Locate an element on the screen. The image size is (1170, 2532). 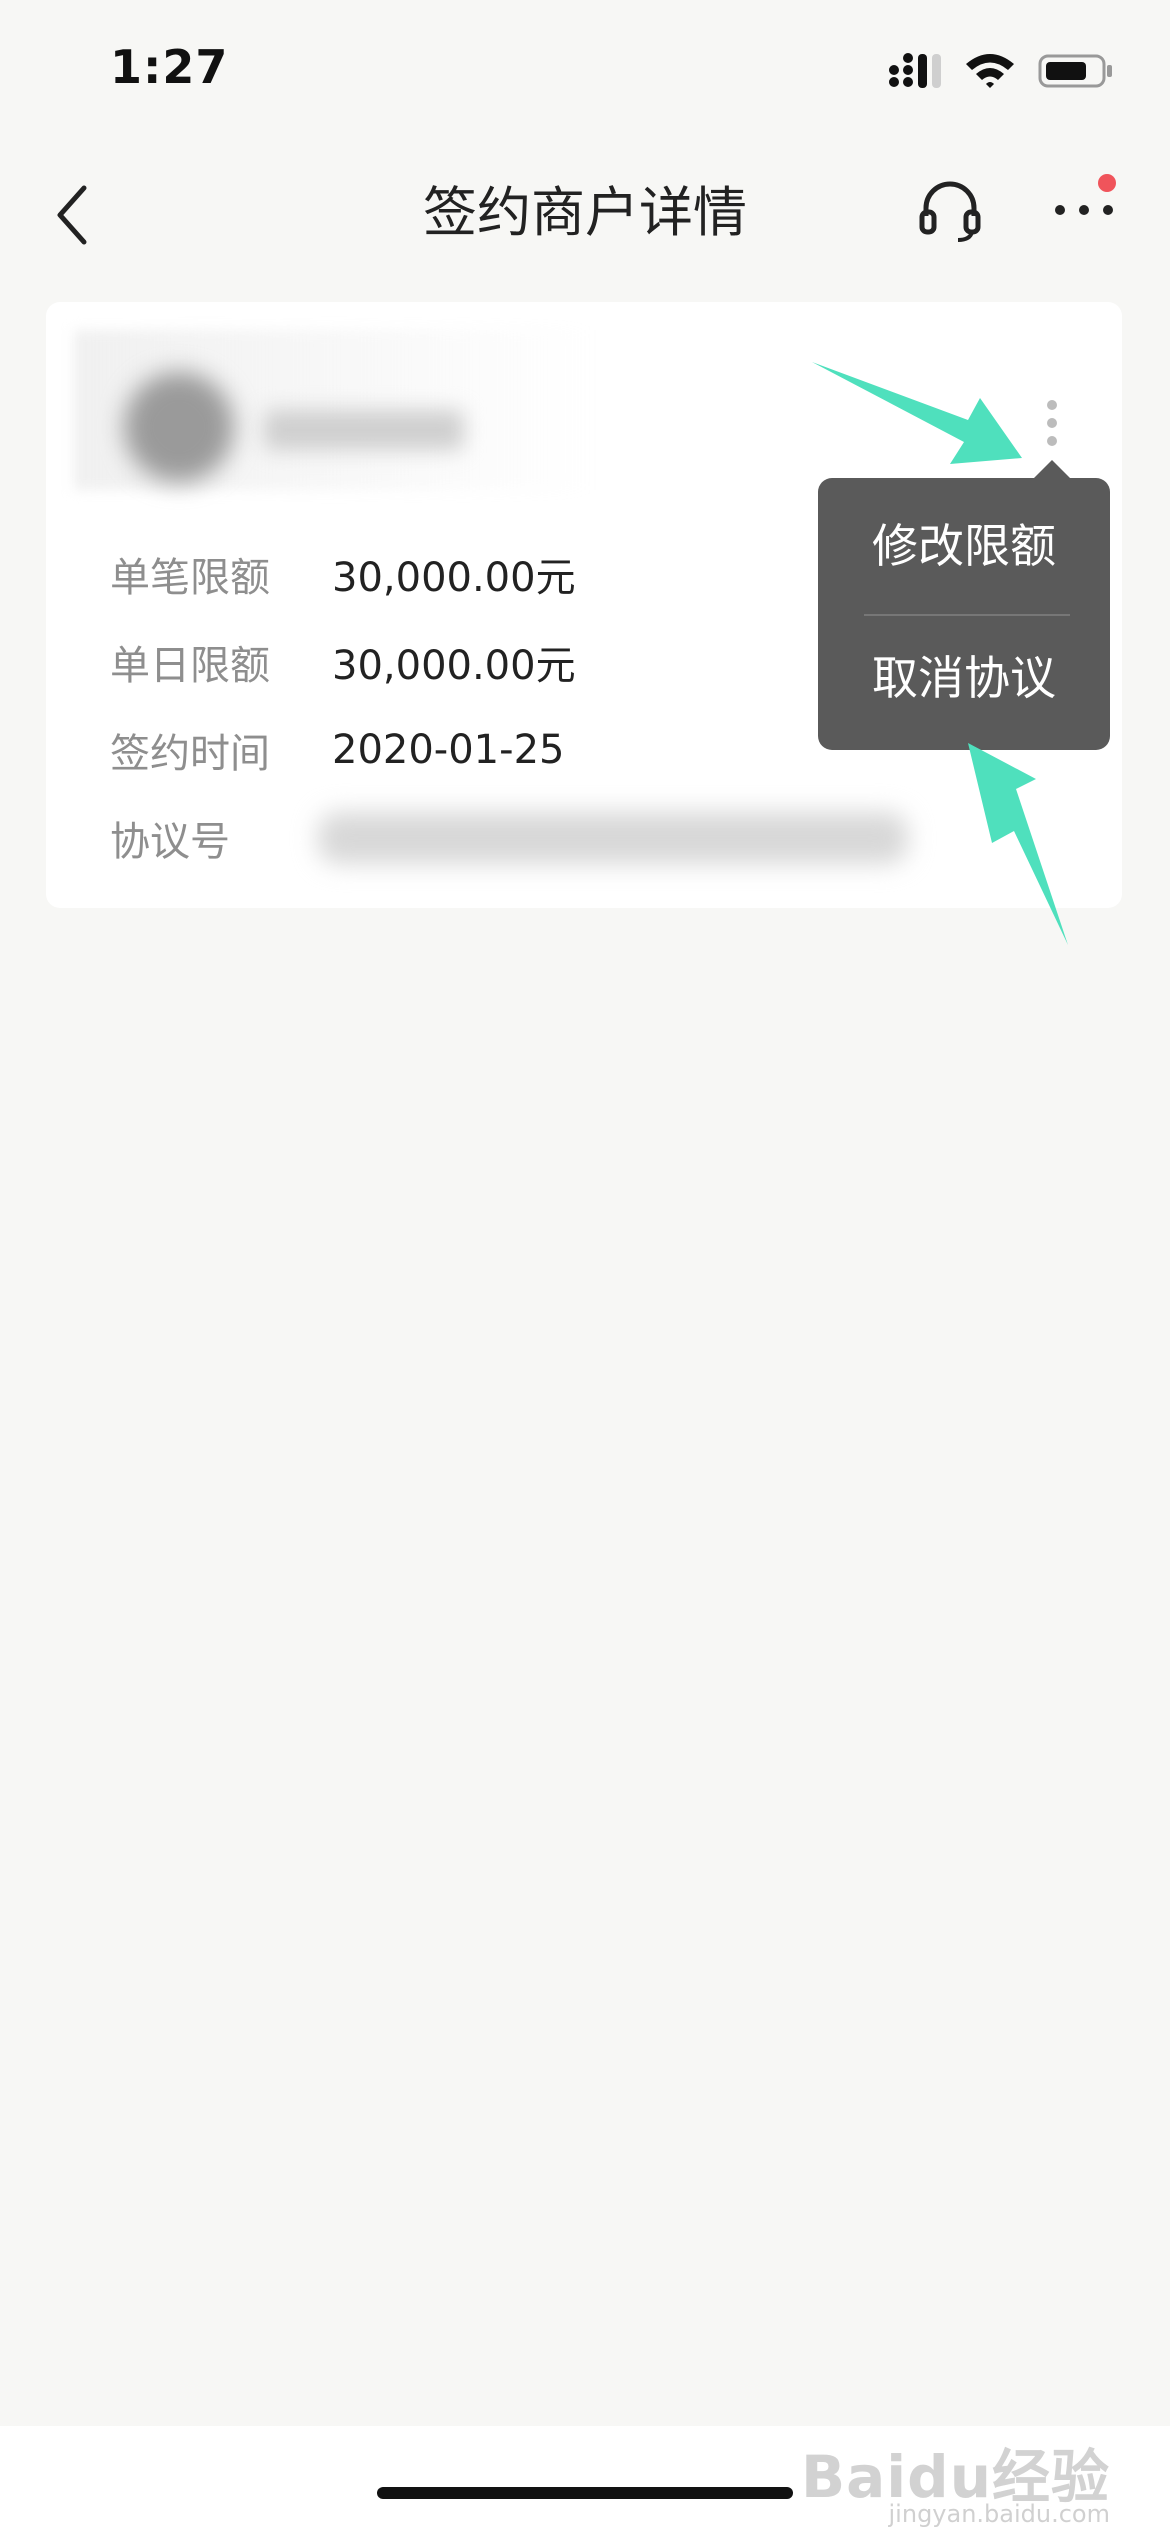
status-bar: 1:27 is located at coordinates (585, 70).